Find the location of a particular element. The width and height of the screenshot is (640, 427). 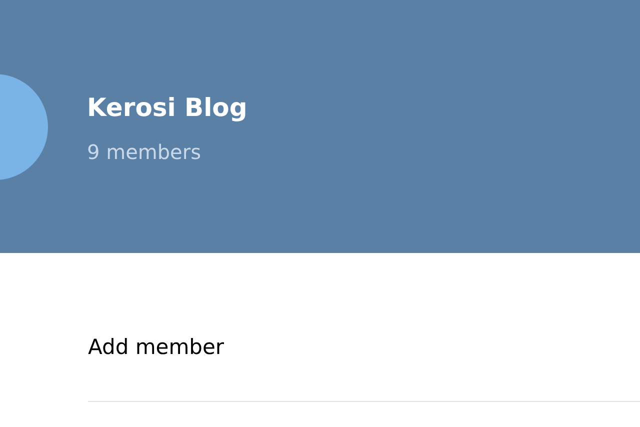

member-count: 9 members is located at coordinates (144, 152).